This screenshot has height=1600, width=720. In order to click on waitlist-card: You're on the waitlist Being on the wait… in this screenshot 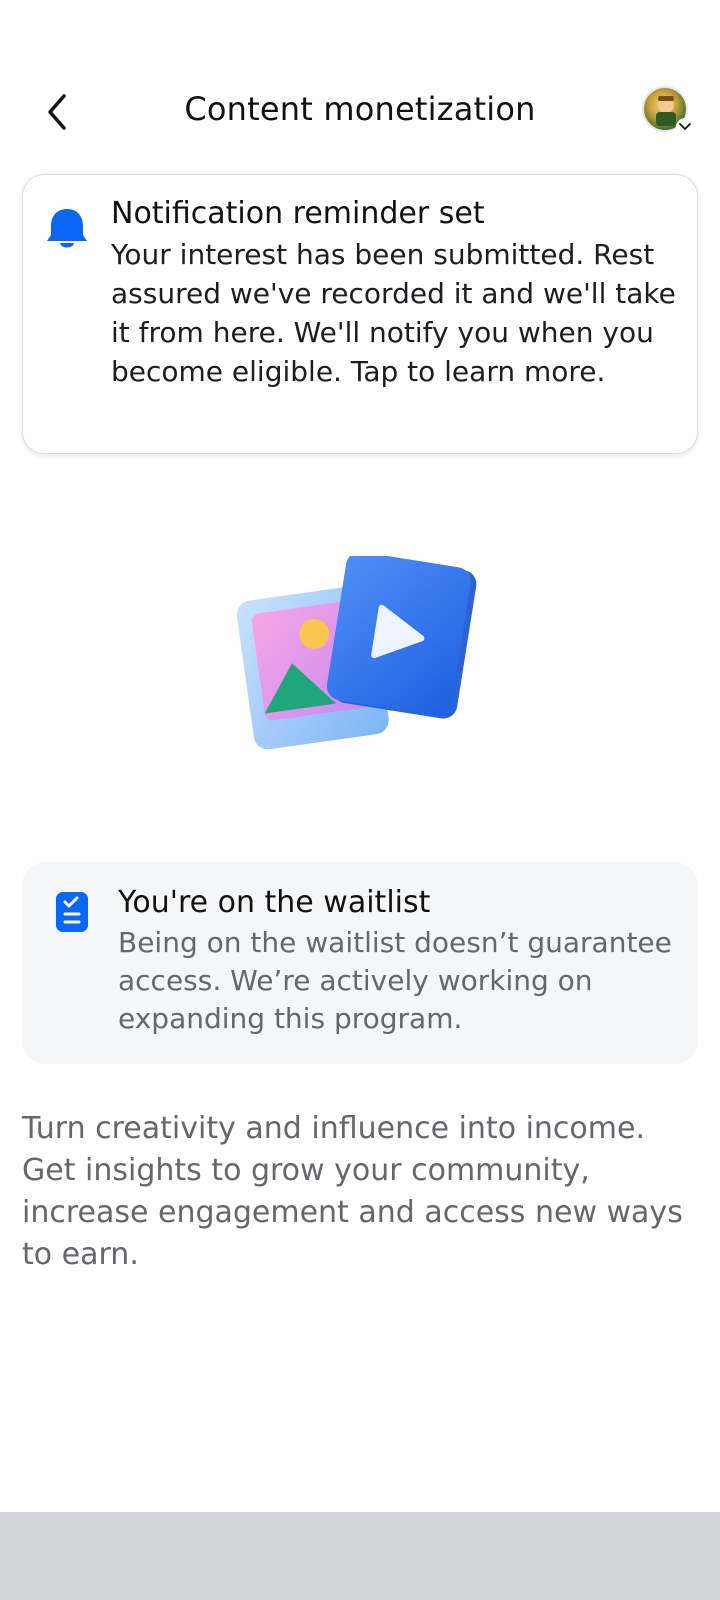, I will do `click(360, 963)`.